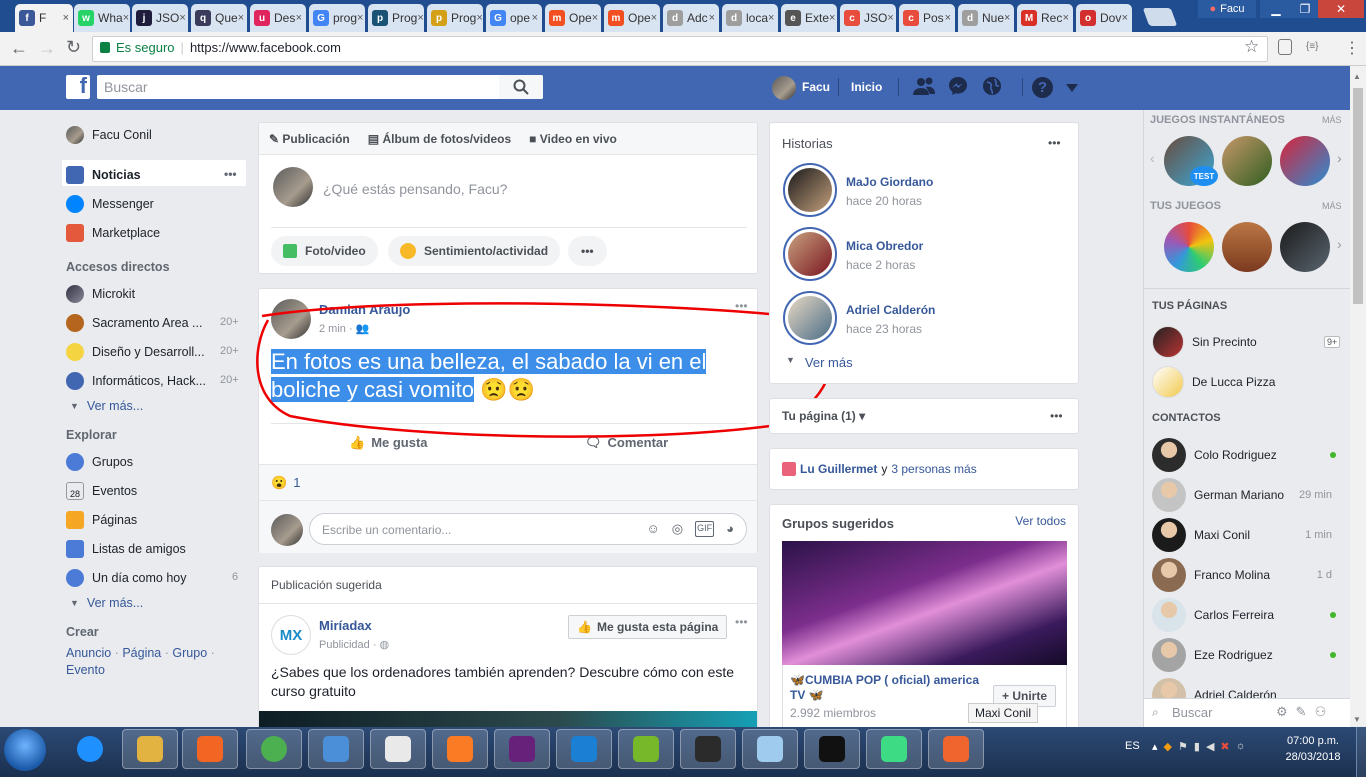 This screenshot has height=777, width=1366. What do you see at coordinates (285, 483) in the screenshot?
I see `reactions-summary: 😮 1` at bounding box center [285, 483].